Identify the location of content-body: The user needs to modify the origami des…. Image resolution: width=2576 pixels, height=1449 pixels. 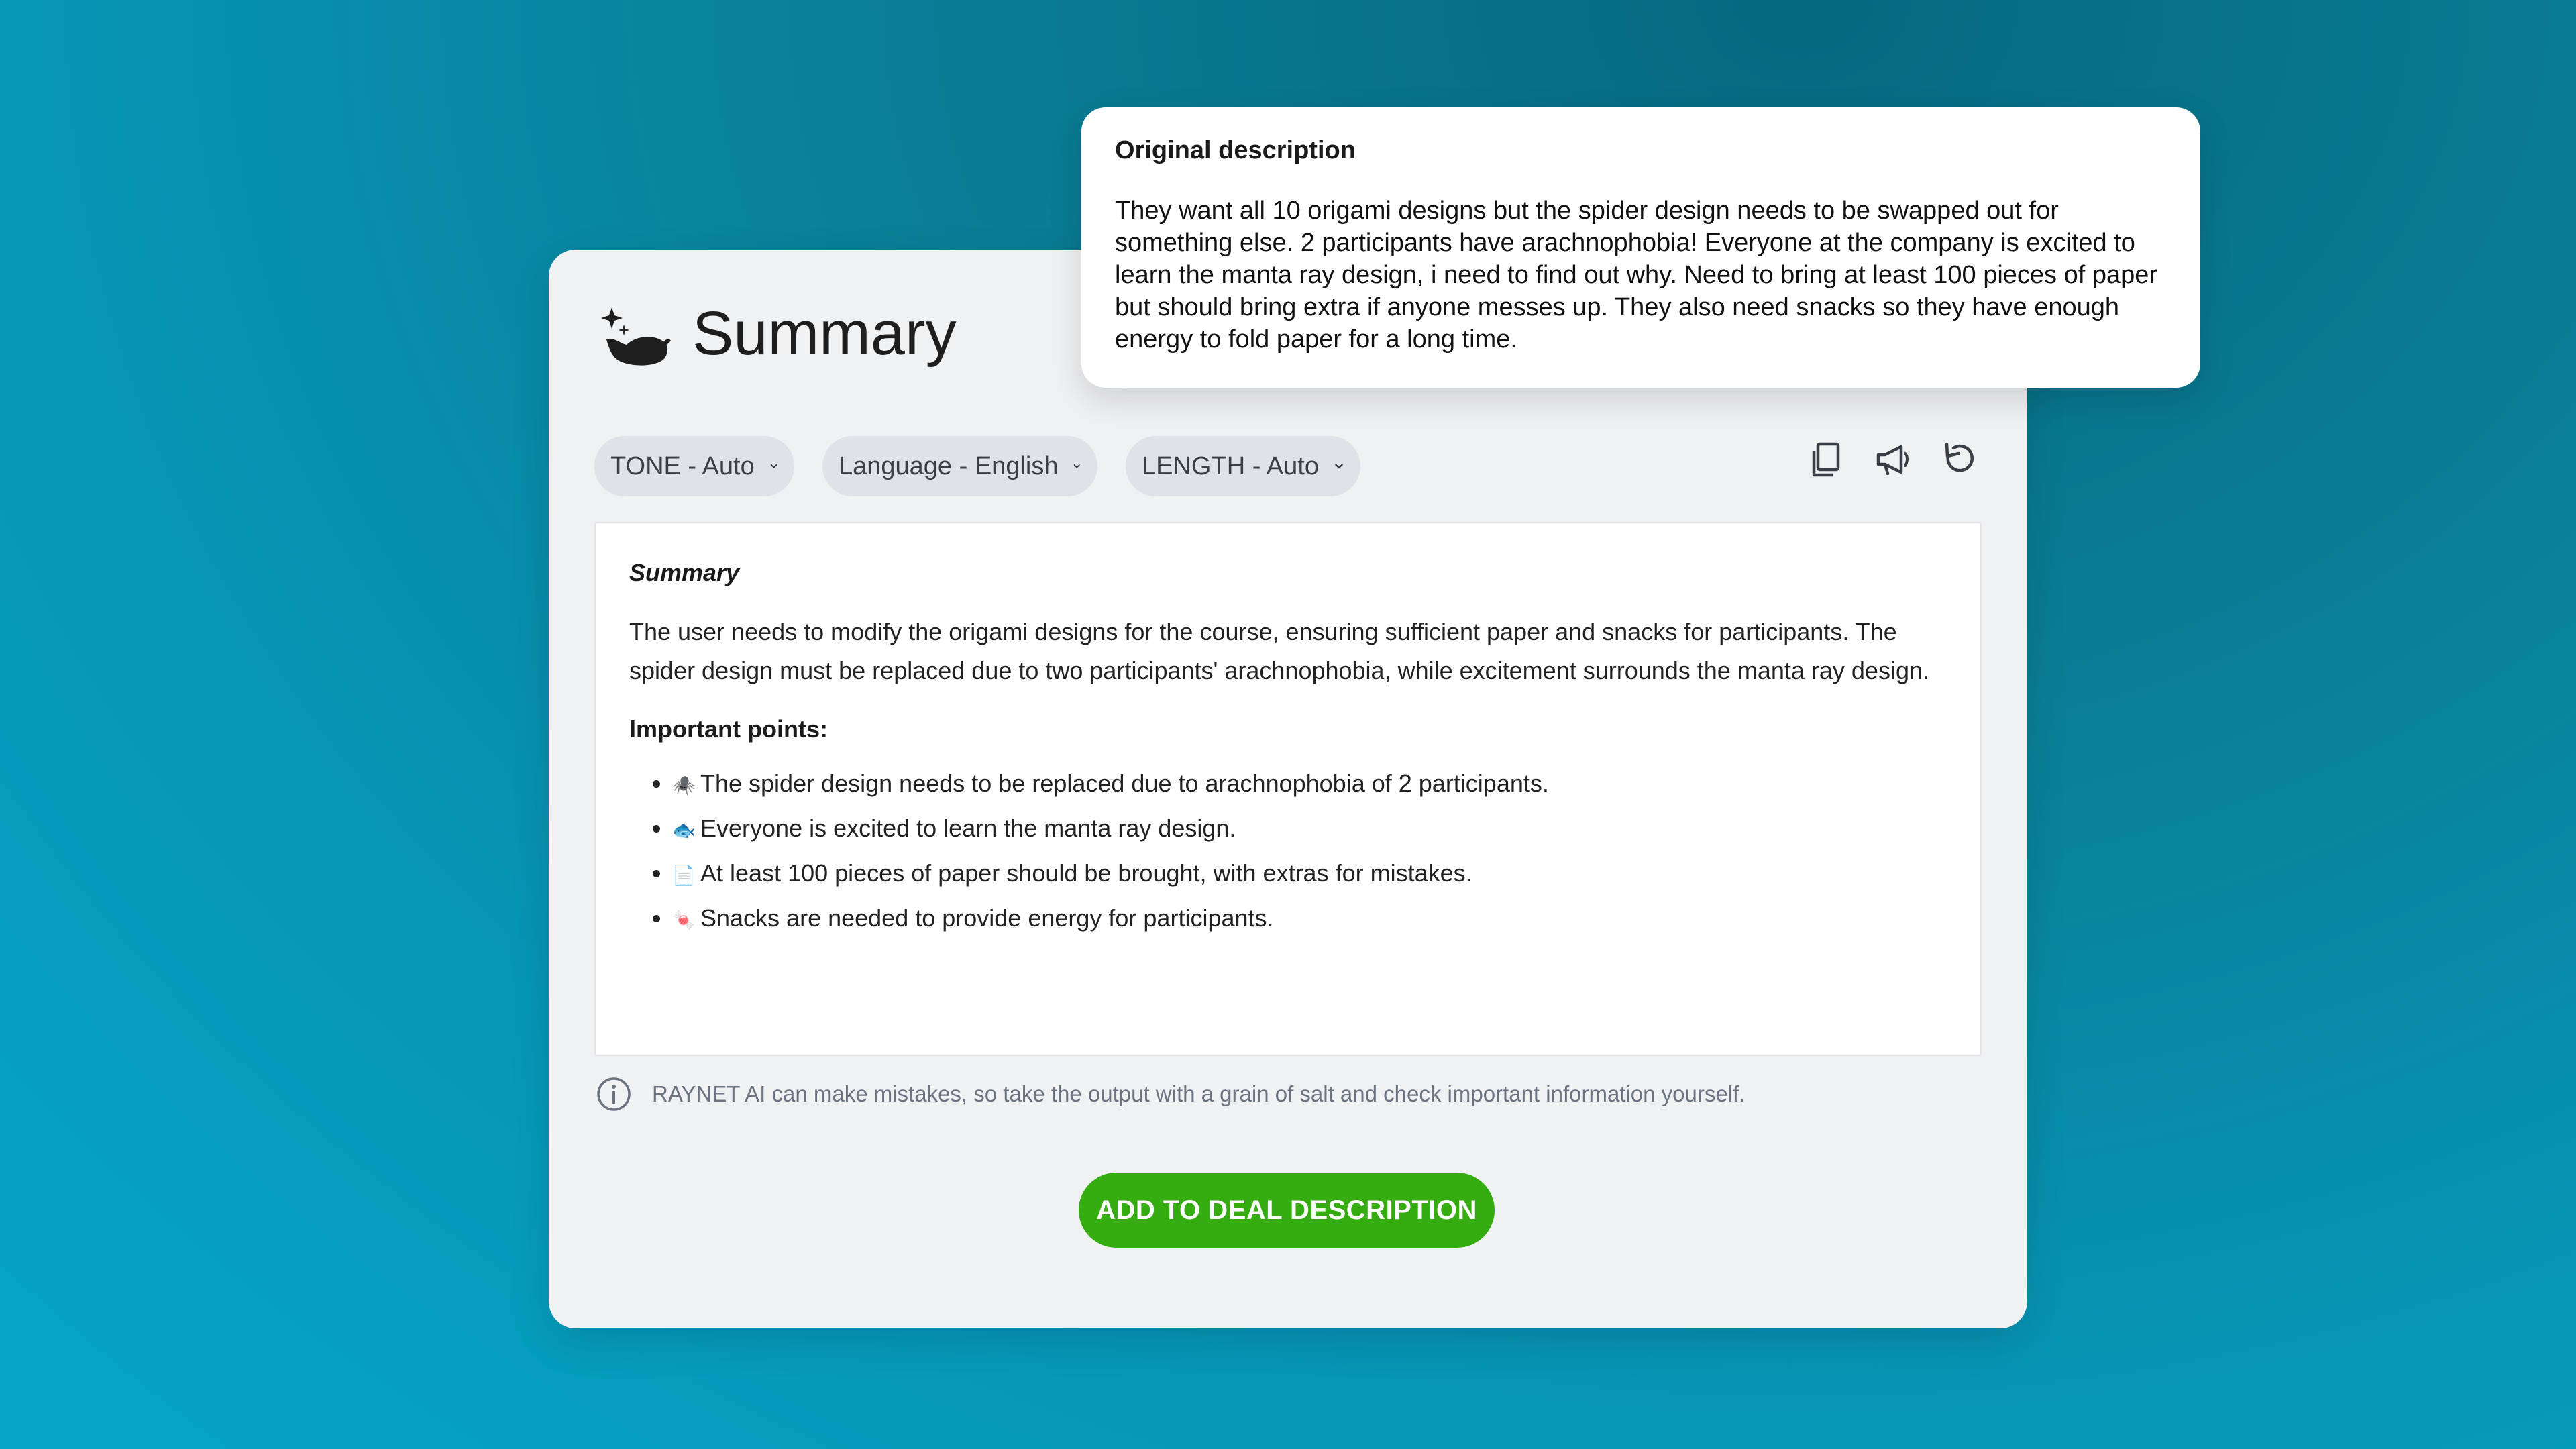
(1279, 651).